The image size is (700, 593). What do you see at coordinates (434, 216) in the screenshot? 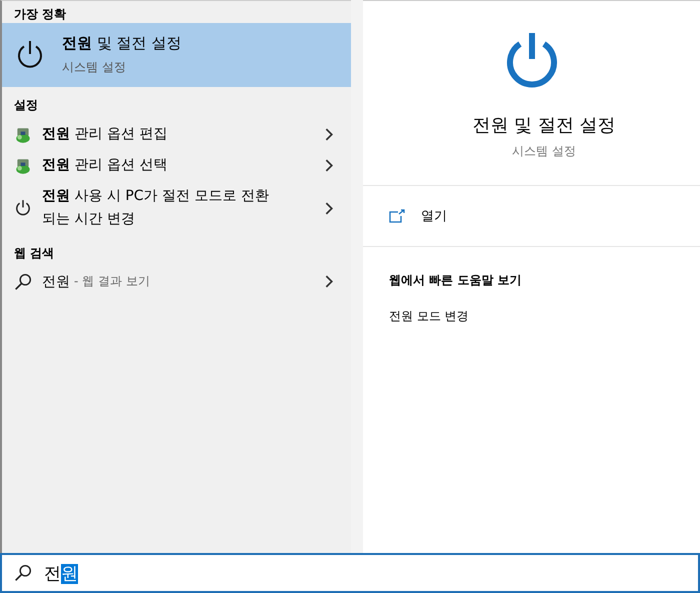
I see `open-link: 열기` at bounding box center [434, 216].